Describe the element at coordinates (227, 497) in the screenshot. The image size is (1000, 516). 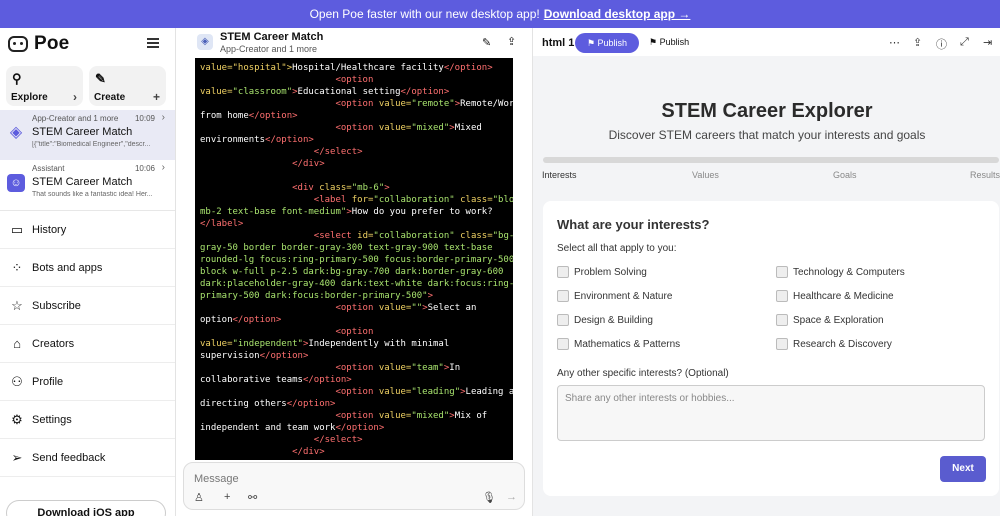
I see `plus-icon: +` at that location.